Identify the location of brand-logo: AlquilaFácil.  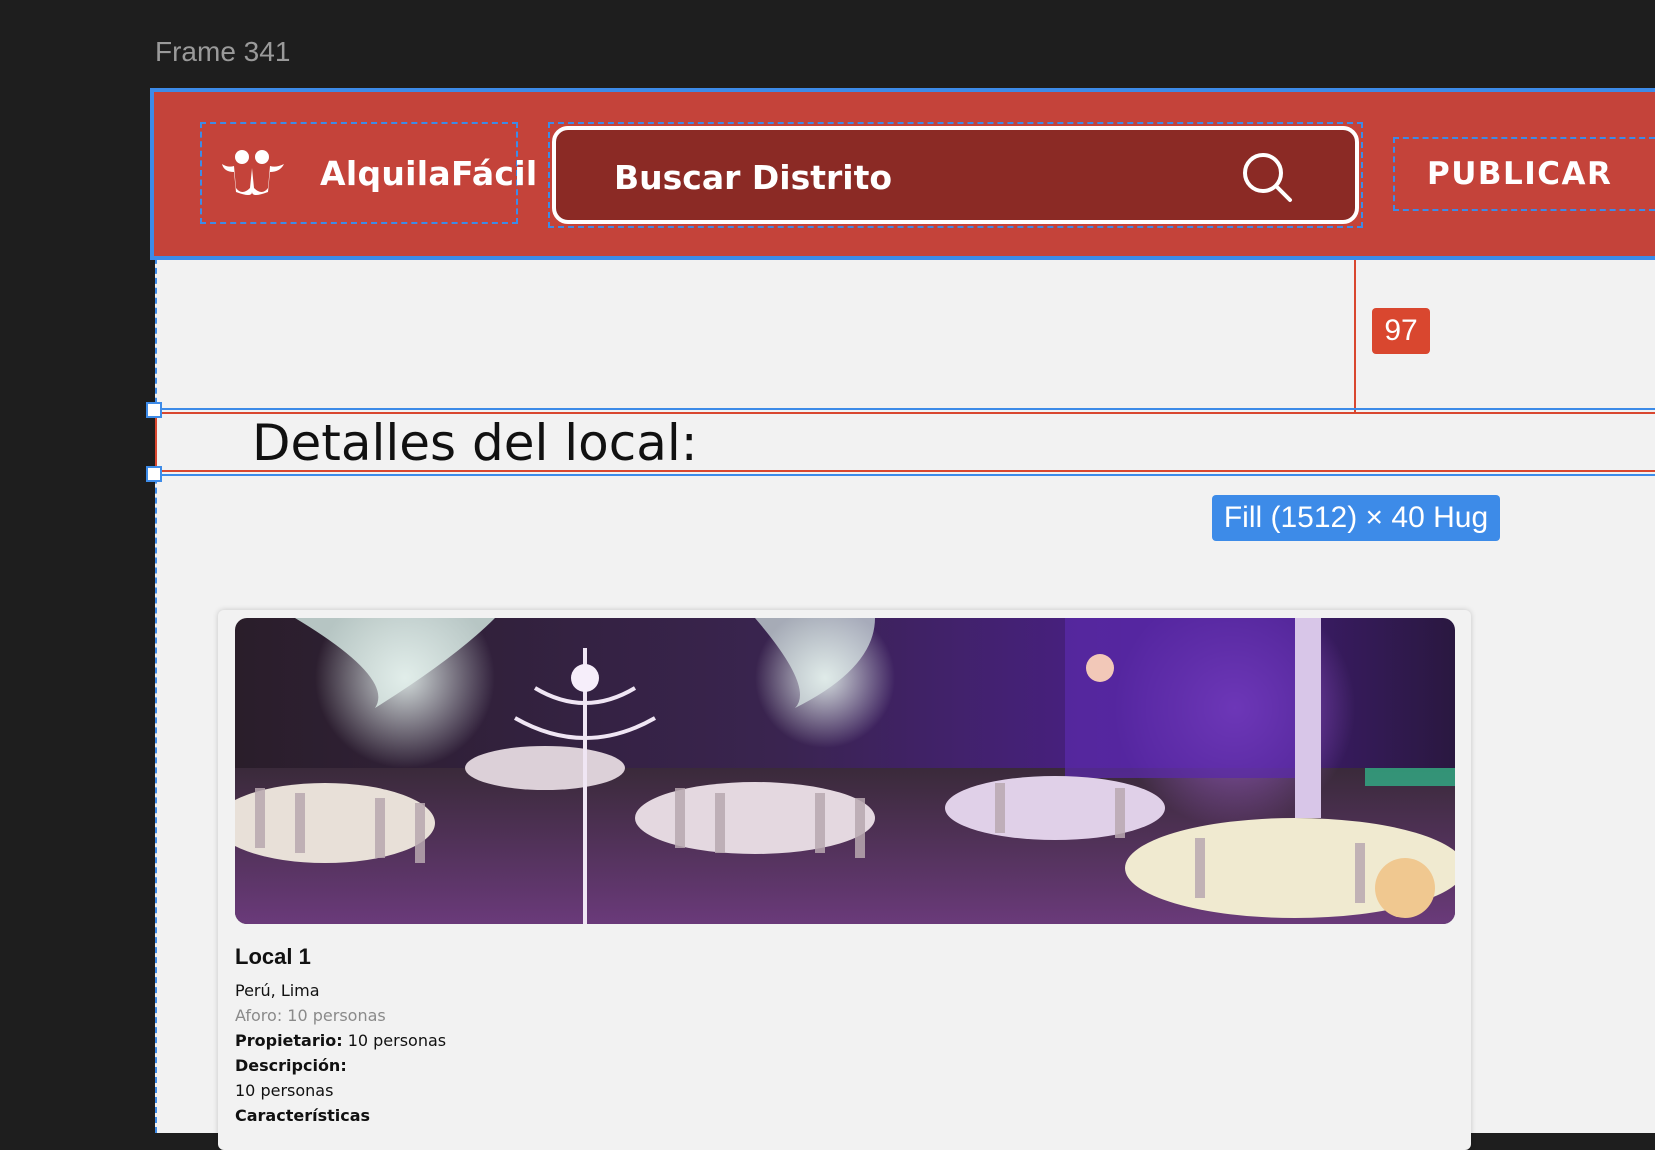
(368, 173).